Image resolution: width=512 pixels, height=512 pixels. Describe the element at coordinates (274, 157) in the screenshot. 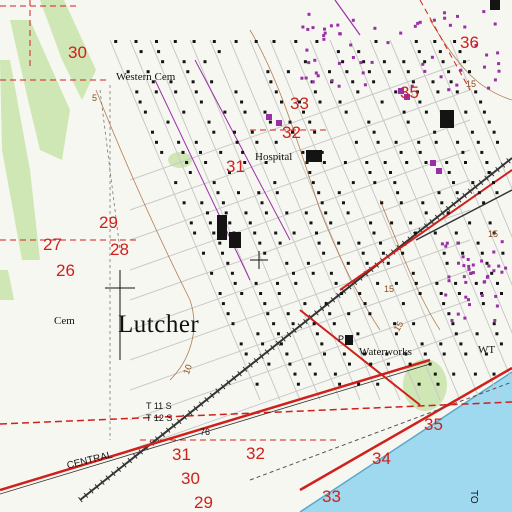

I see `label-hospital: Hospital` at that location.